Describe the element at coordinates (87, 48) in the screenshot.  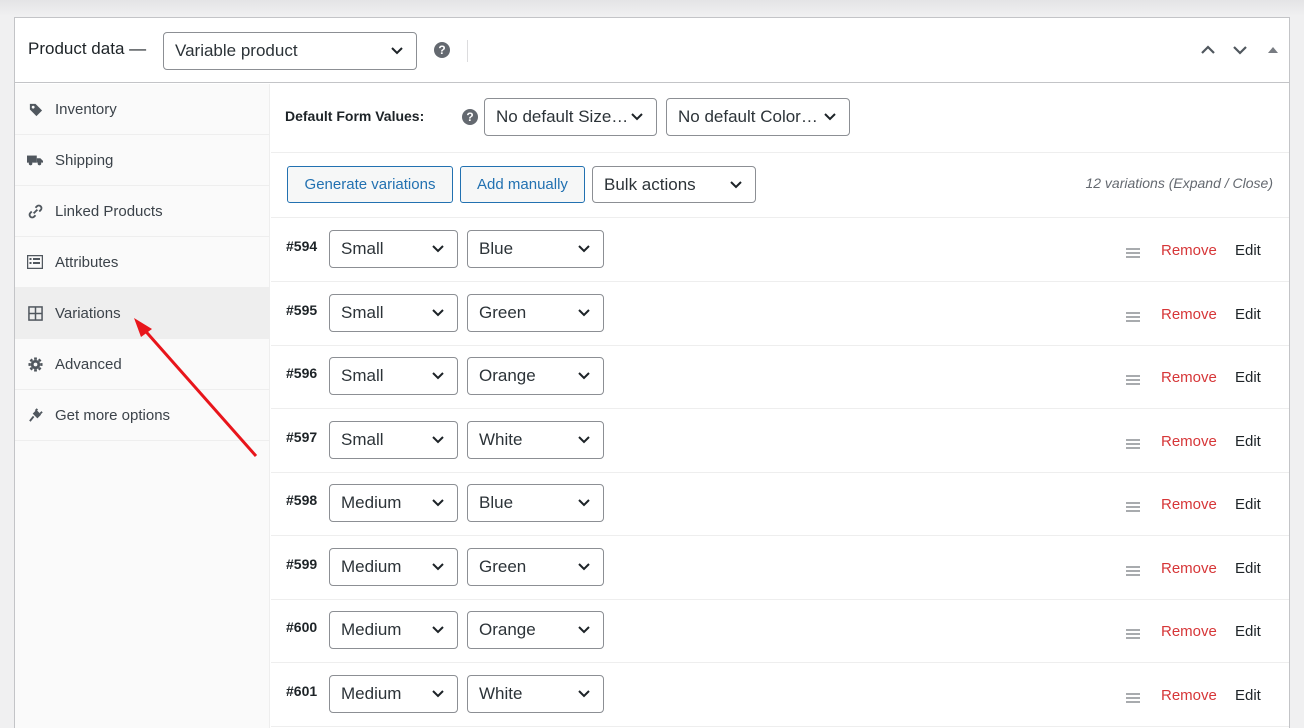
I see `panel-title: Product data —` at that location.